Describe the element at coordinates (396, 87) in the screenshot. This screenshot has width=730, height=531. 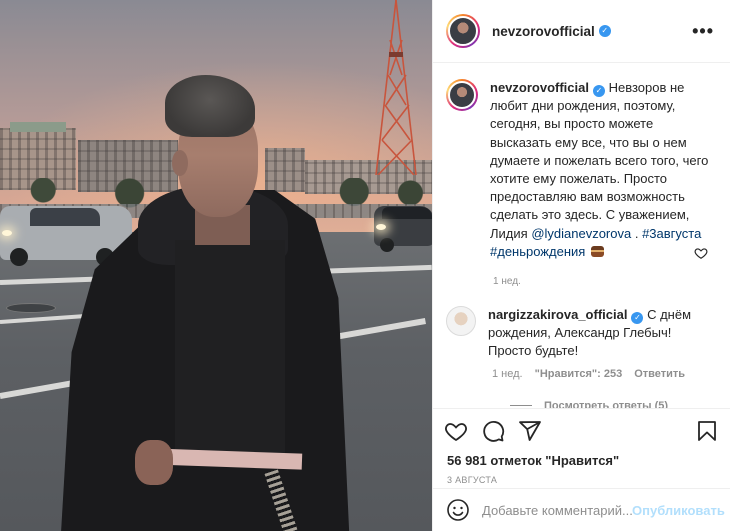
I see `tv-tower` at that location.